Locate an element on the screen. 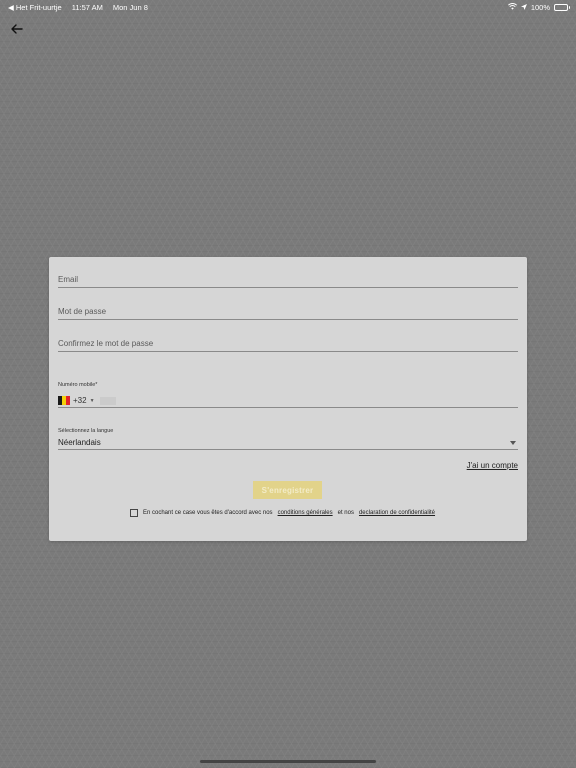 This screenshot has height=768, width=576. carrier-label: ◀ Het Frit-uurtje is located at coordinates (35, 7).